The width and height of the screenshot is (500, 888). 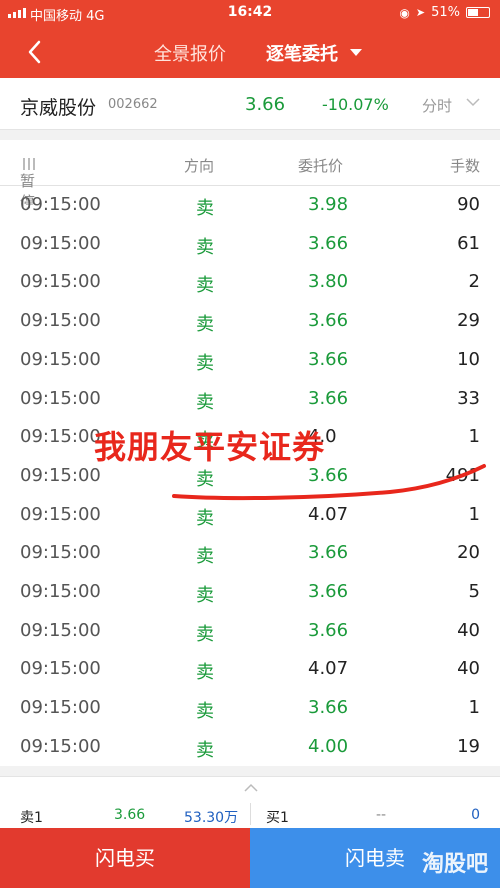 I want to click on table-row: 09:15:00 卖 3.66 10, so click(x=250, y=360).